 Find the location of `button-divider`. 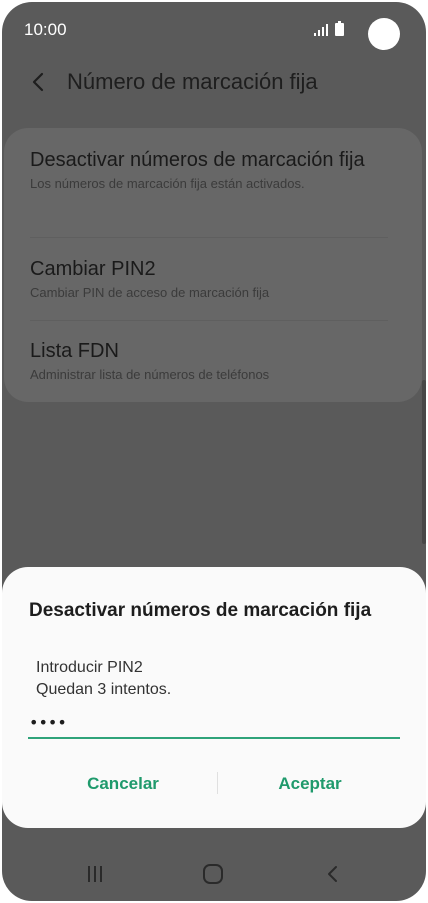

button-divider is located at coordinates (217, 783).